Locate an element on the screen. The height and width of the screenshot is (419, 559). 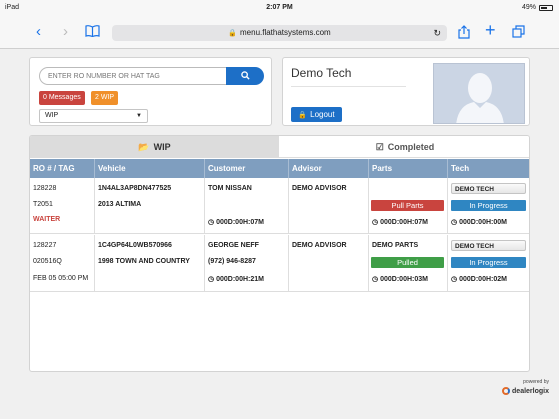
customer-timer: ◷ 000D:00H:21M is located at coordinates (236, 279).